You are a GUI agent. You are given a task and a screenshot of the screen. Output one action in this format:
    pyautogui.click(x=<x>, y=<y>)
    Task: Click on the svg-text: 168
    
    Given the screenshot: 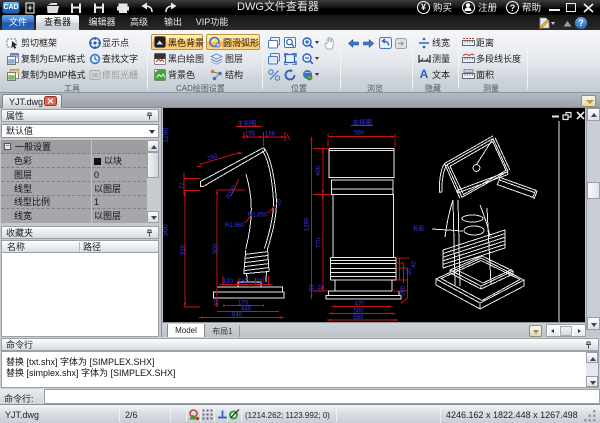 What is the action you would take?
    pyautogui.click(x=270, y=135)
    